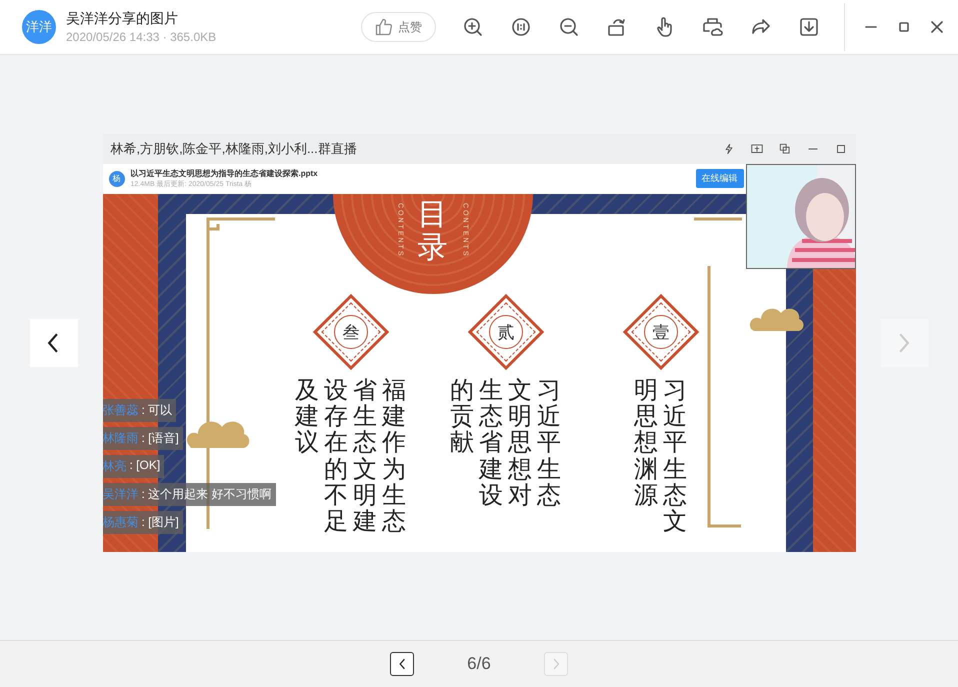 The width and height of the screenshot is (958, 687). What do you see at coordinates (351, 331) in the screenshot?
I see `topic-numeral: 叁` at bounding box center [351, 331].